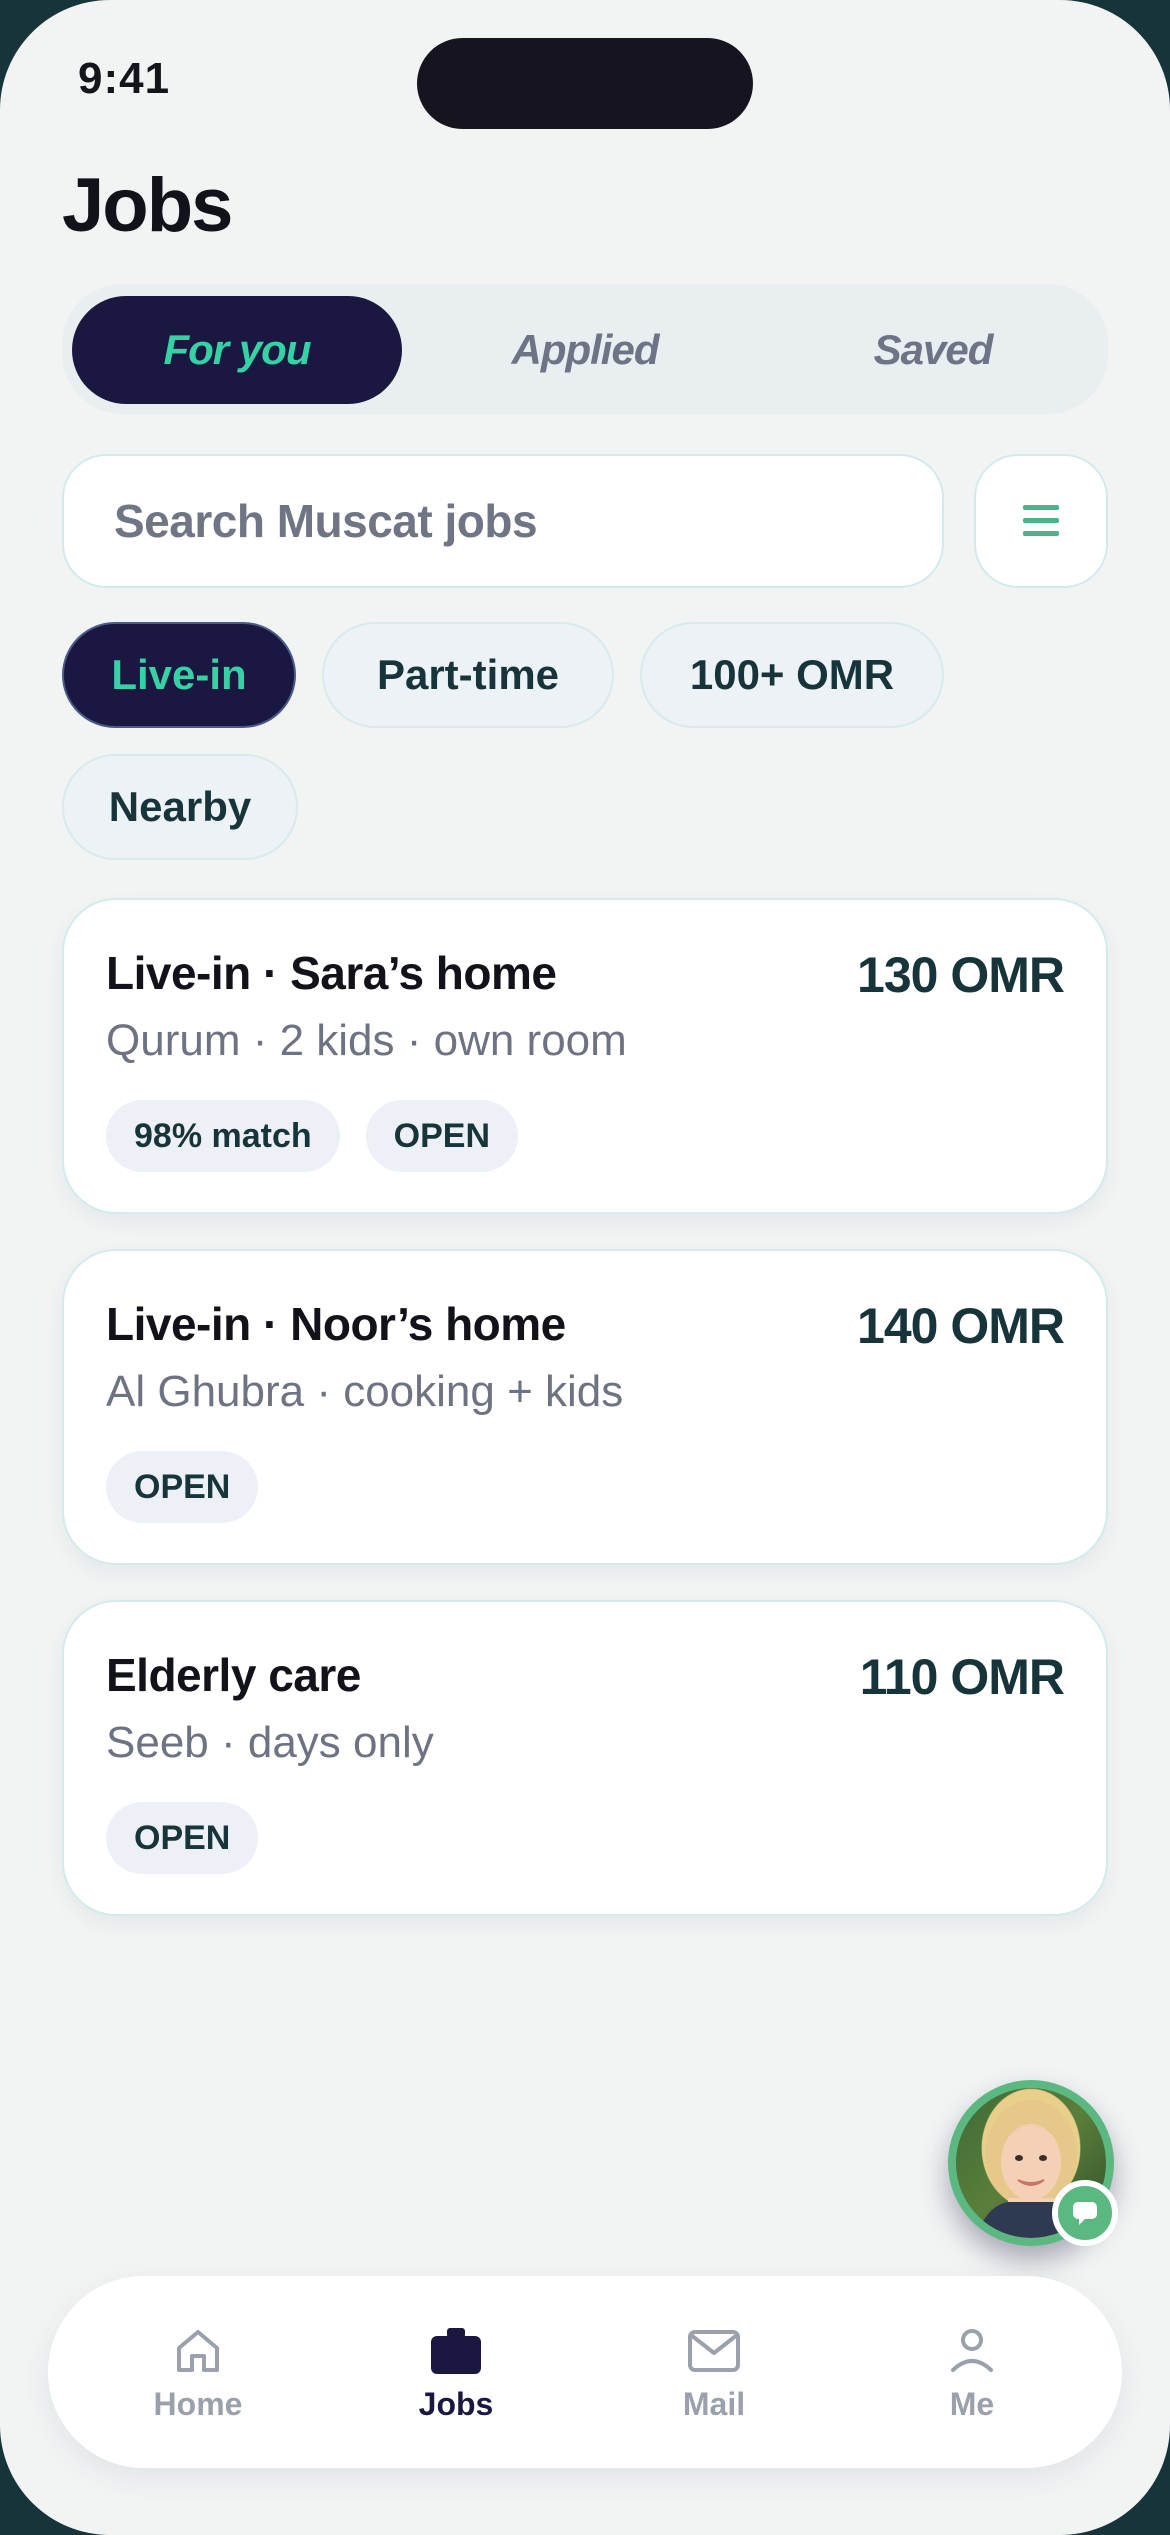 This screenshot has width=1170, height=2535. Describe the element at coordinates (961, 1326) in the screenshot. I see `job-price: 140 OMR` at that location.